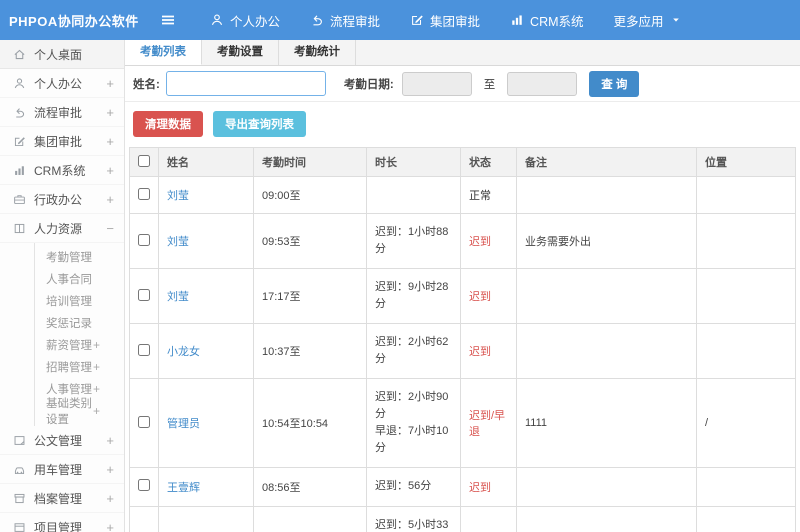 This screenshot has height=532, width=800. I want to click on select-all-checkbox, so click(144, 160).